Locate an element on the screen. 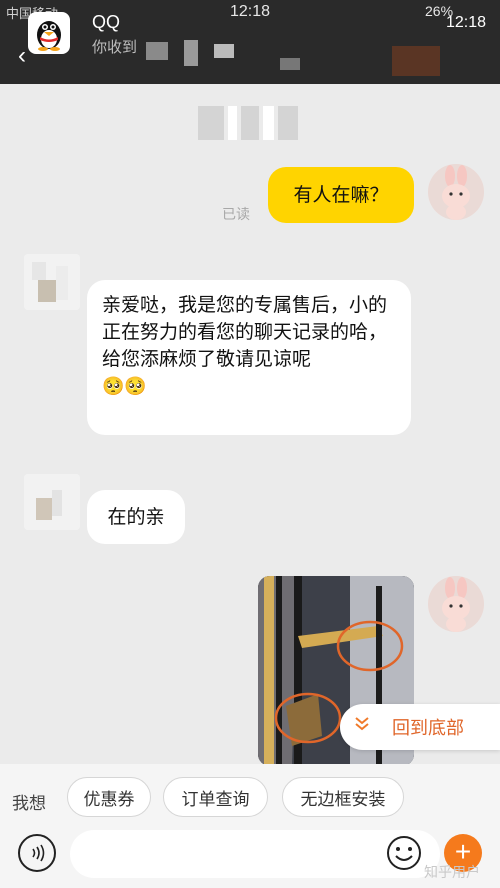 This screenshot has height=888, width=500. back-arrow-icon: ‹ is located at coordinates (22, 56).